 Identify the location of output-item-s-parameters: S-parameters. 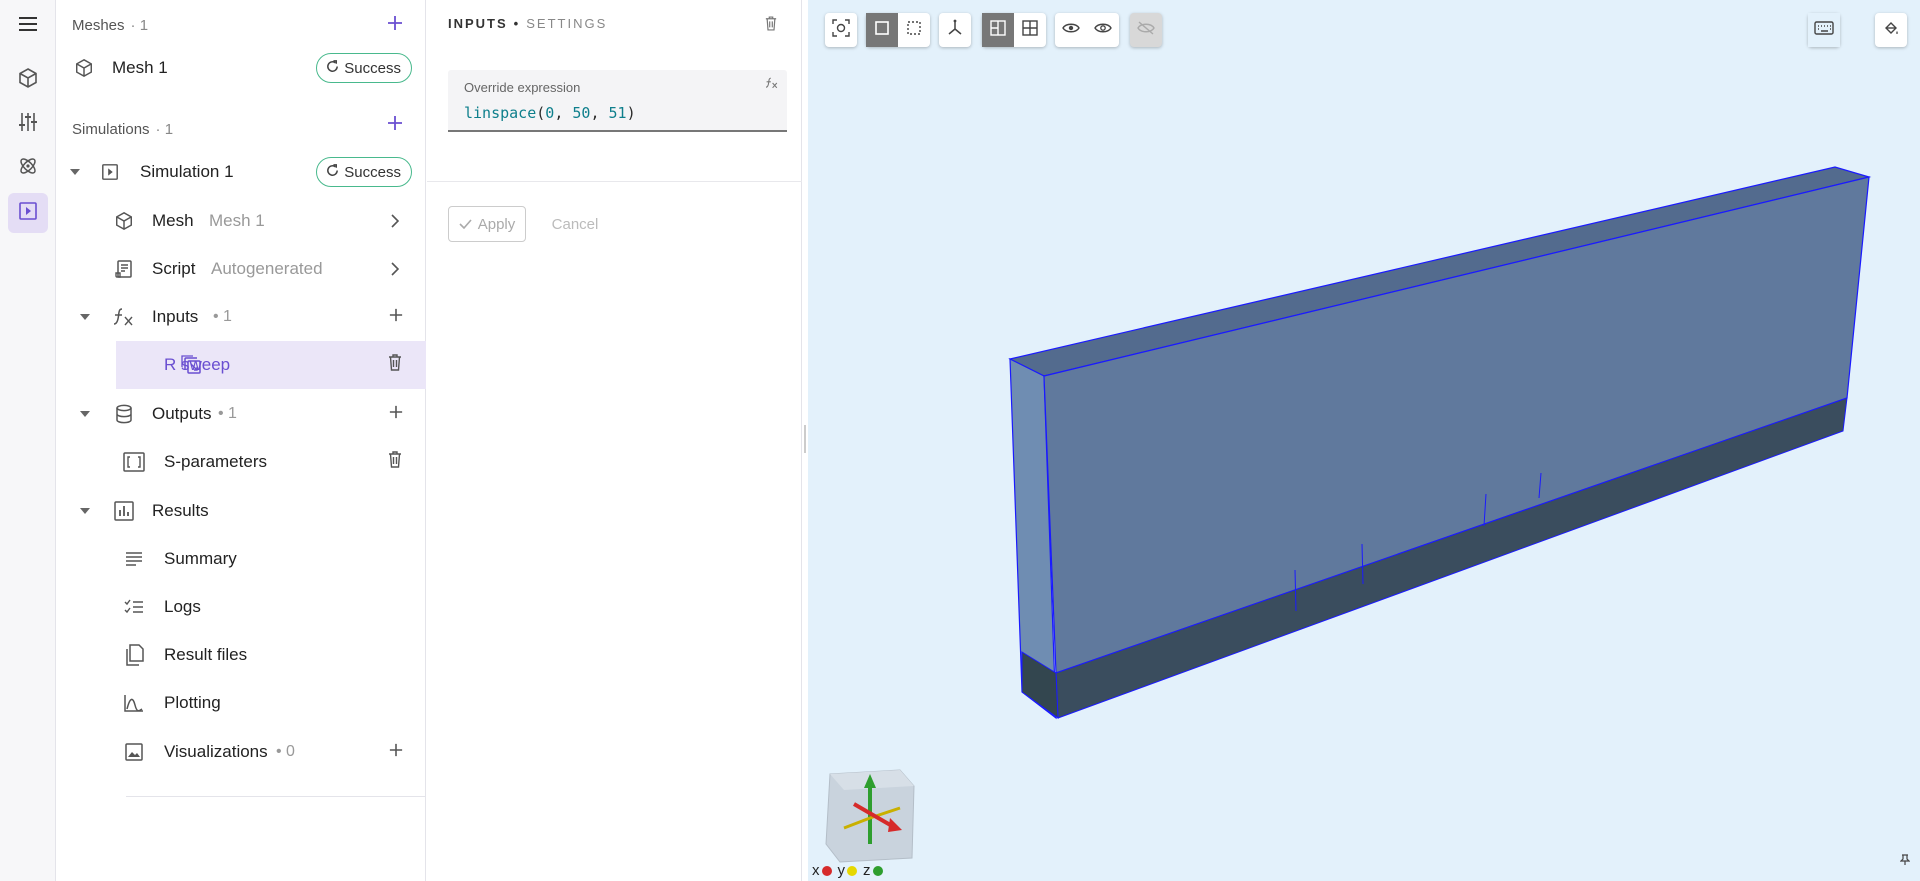
(241, 462).